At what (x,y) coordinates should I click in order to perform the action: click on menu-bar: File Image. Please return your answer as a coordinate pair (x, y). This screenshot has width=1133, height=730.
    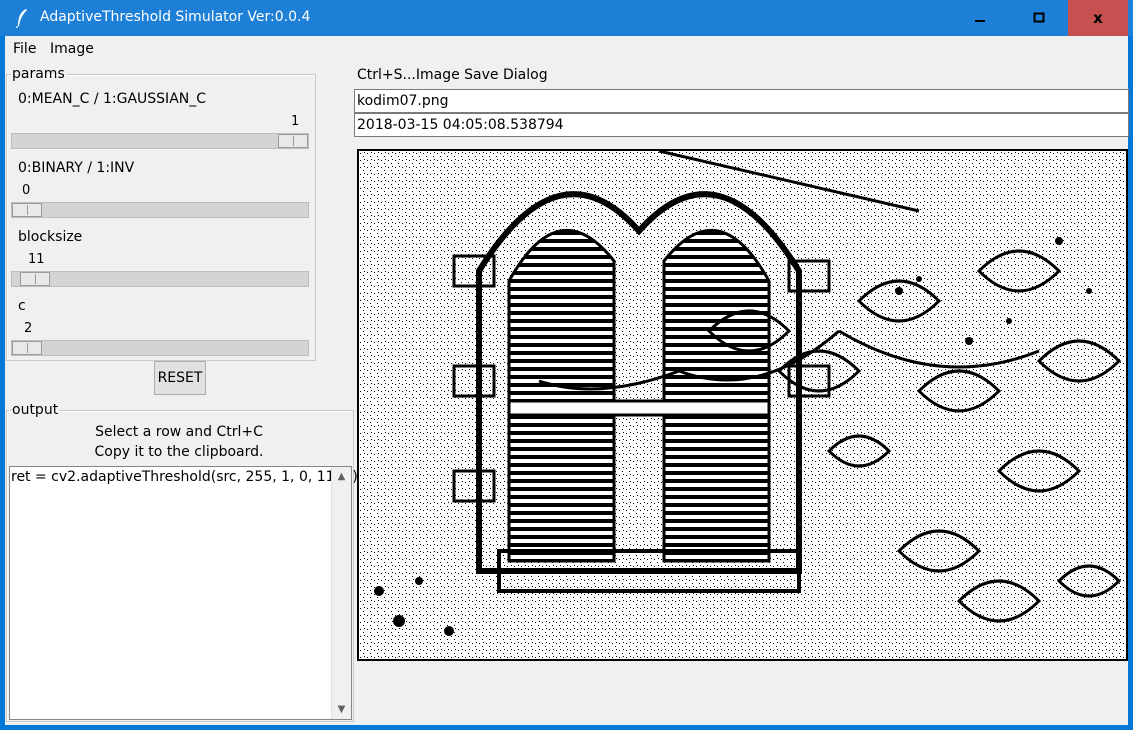
    Looking at the image, I should click on (566, 49).